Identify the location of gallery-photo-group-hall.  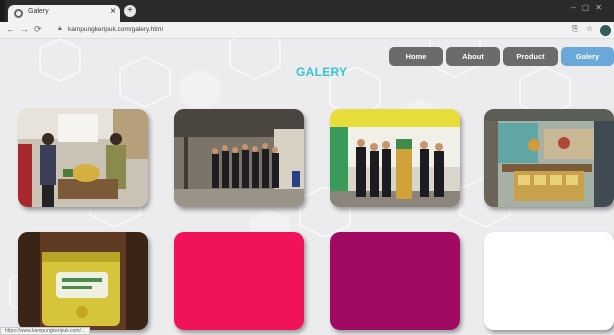
(239, 158).